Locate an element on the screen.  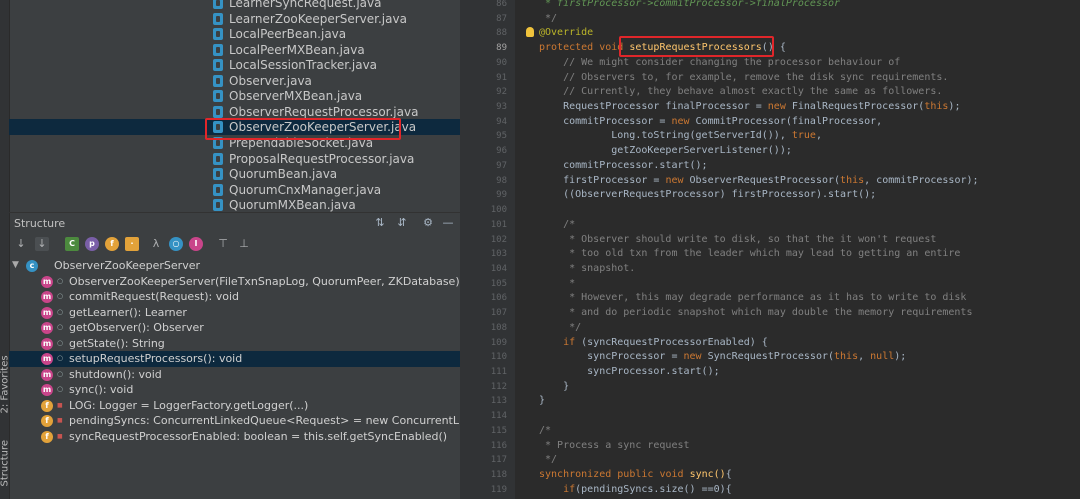
file-name: ObserverMXBean.java is located at coordinates (296, 96).